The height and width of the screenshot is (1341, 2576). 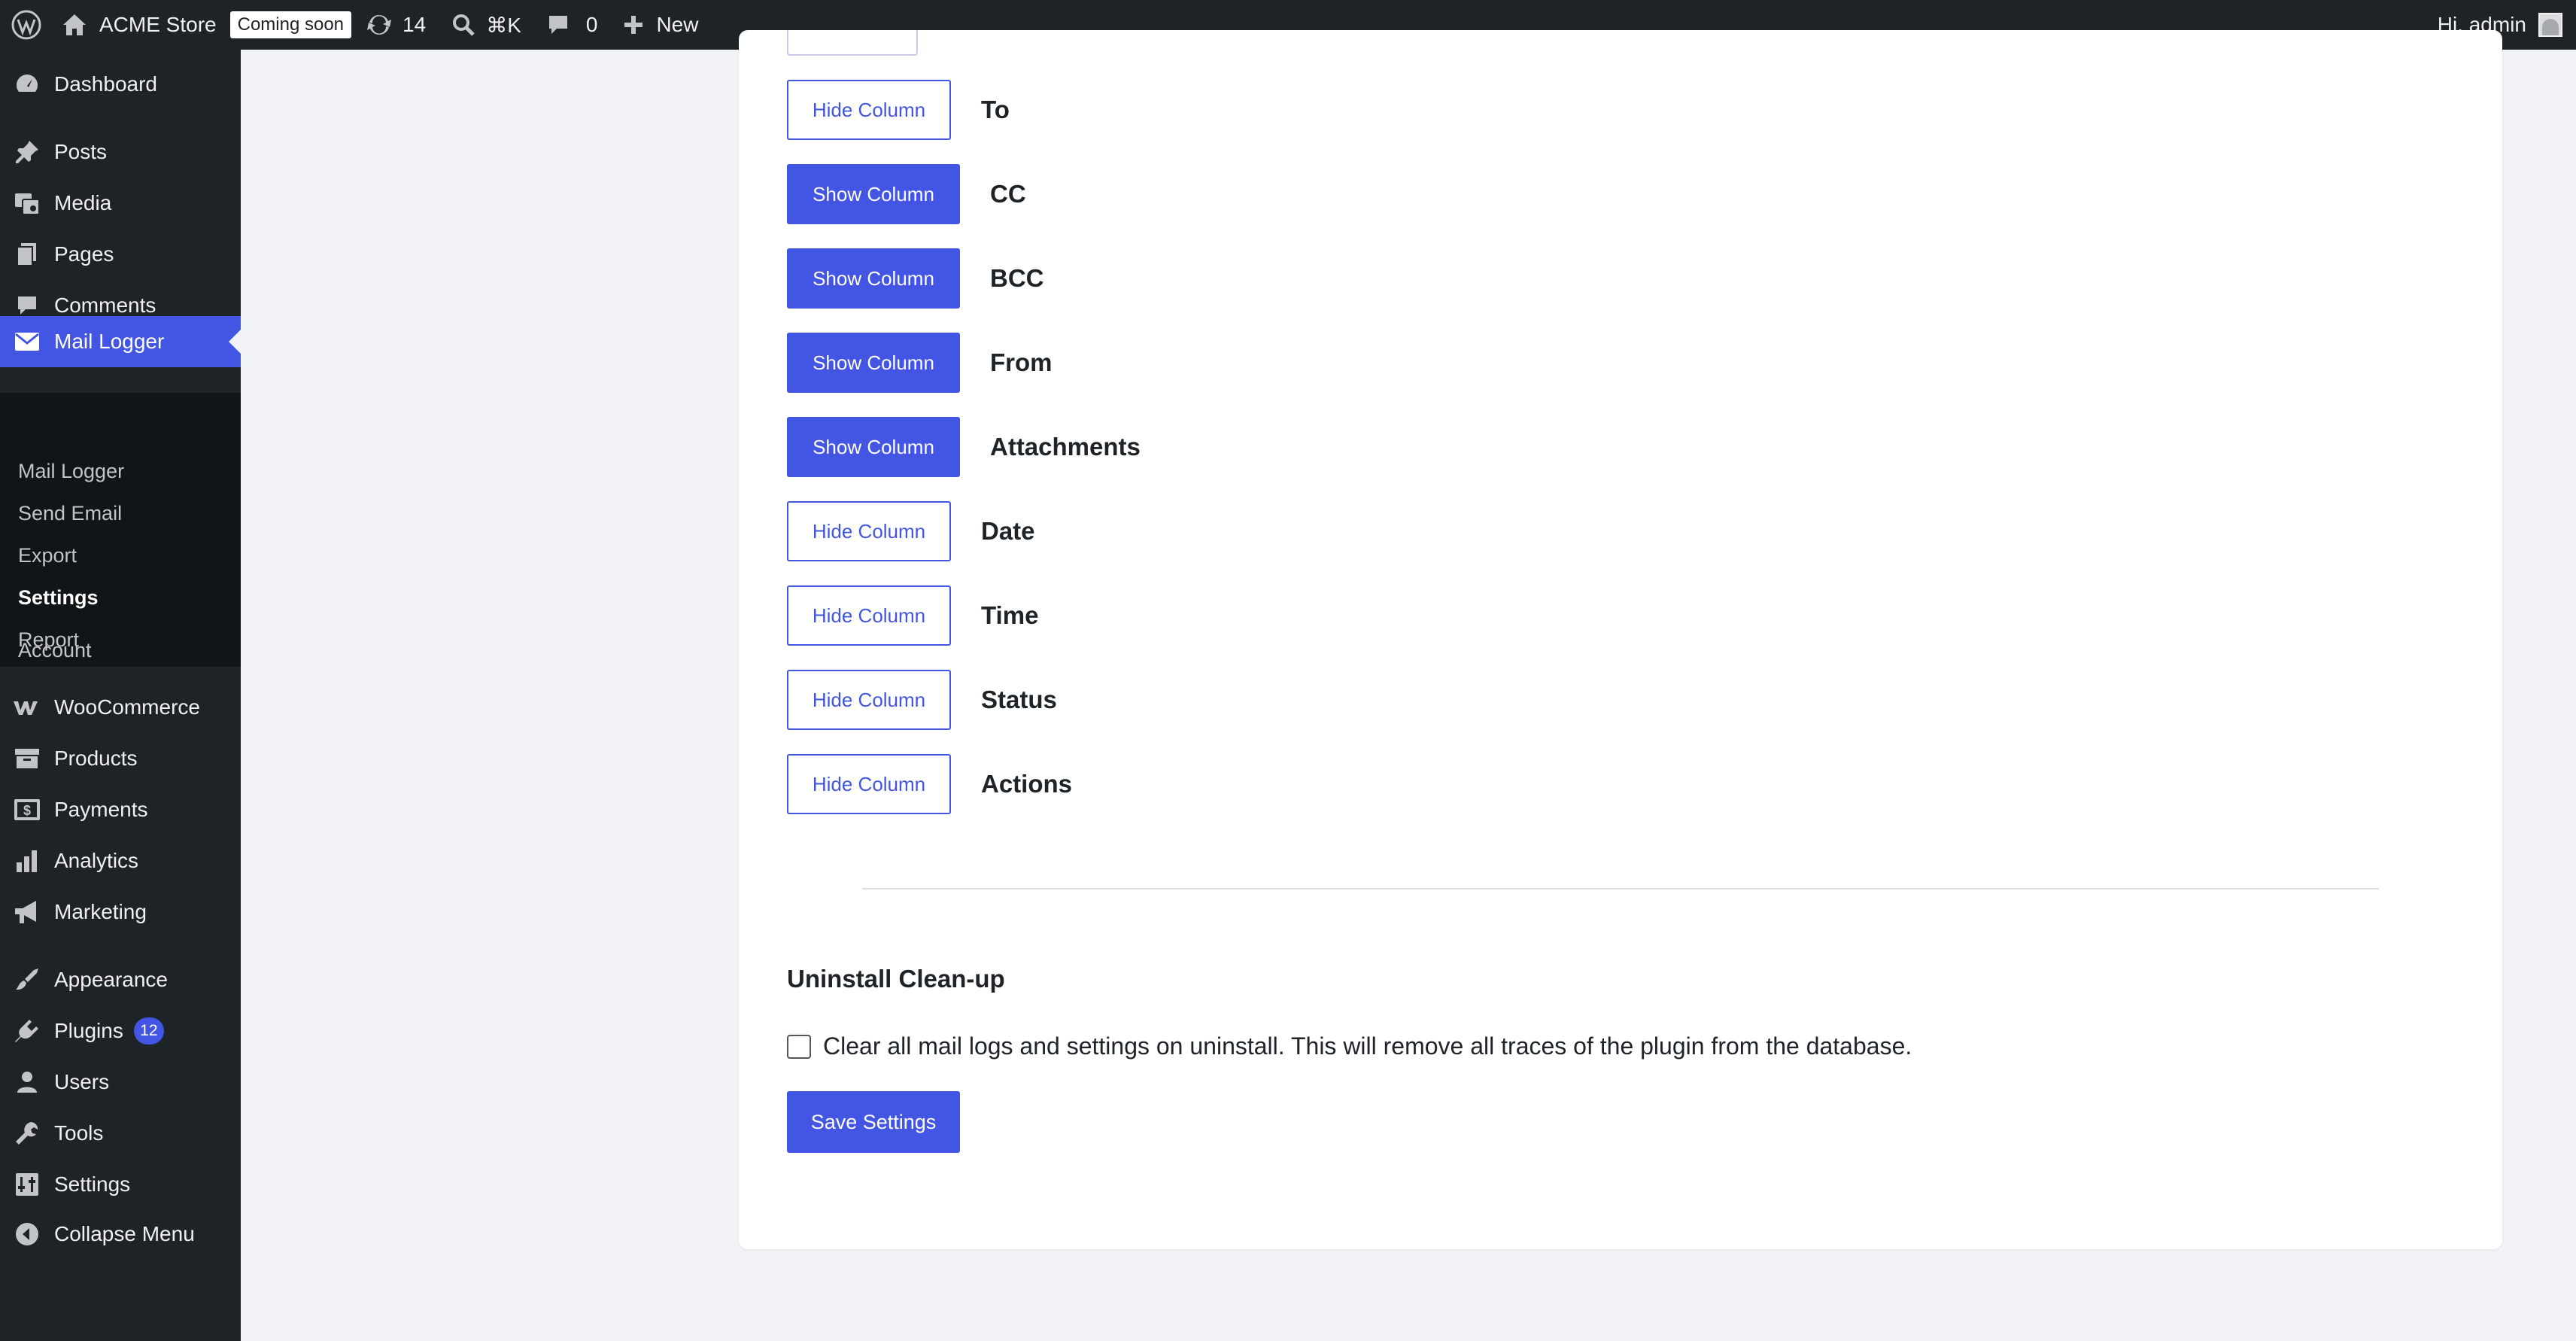 What do you see at coordinates (27, 1133) in the screenshot?
I see `wrench-icon` at bounding box center [27, 1133].